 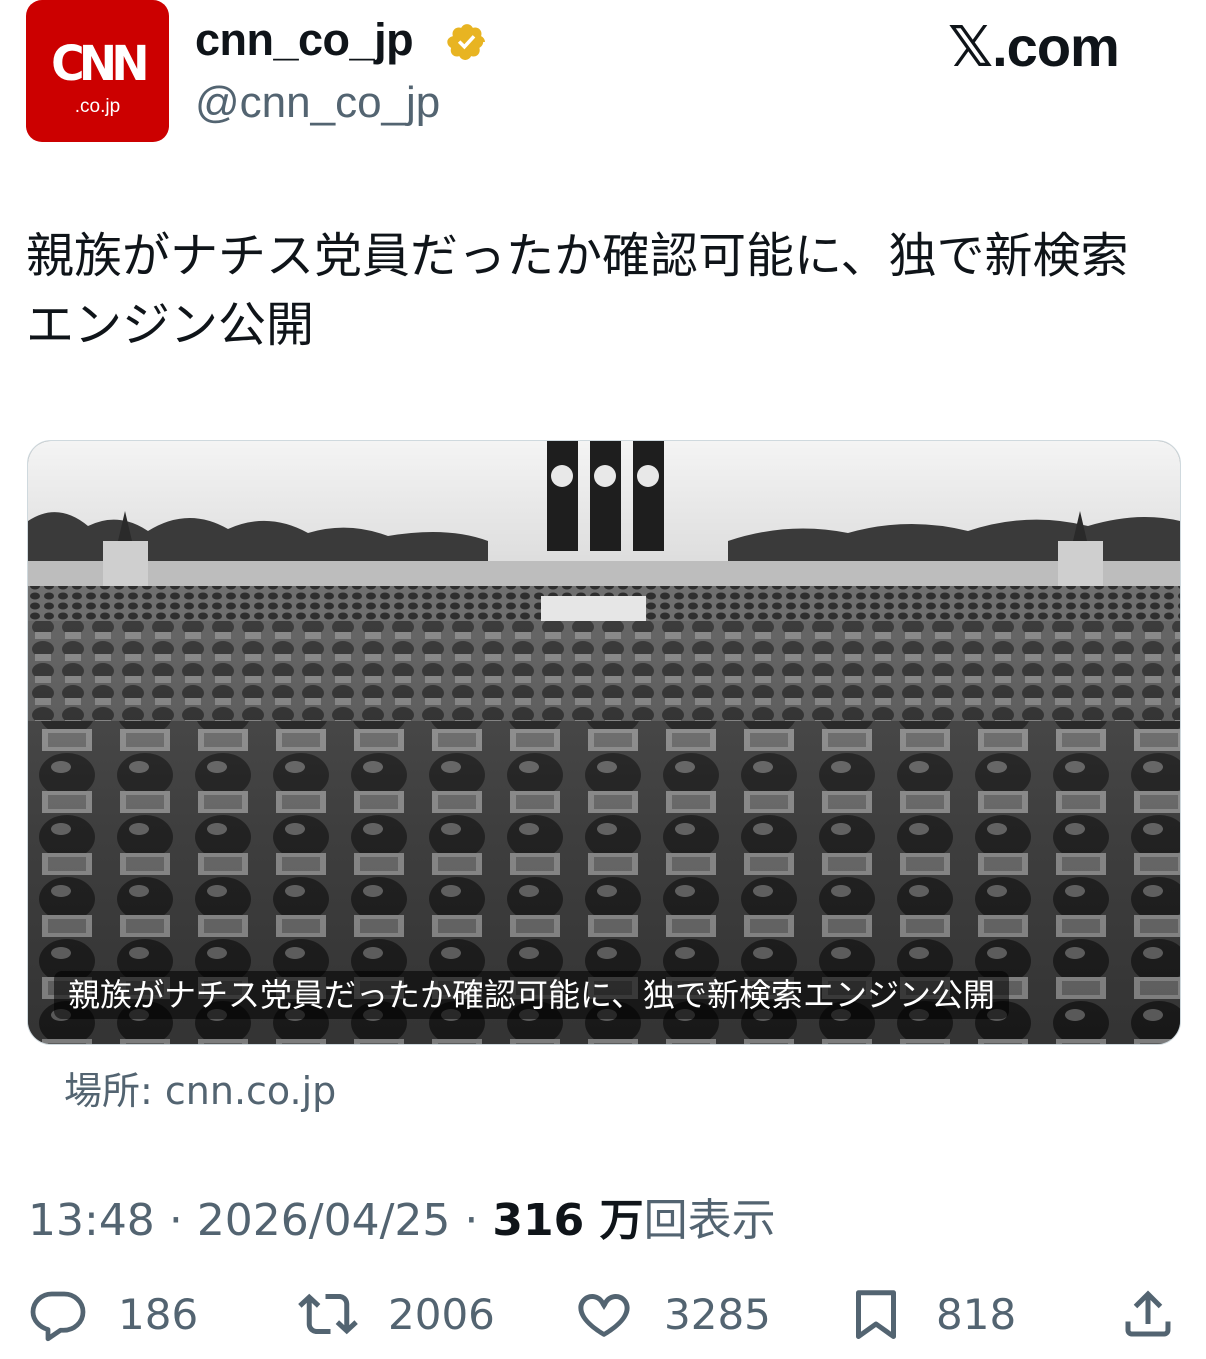 What do you see at coordinates (441, 1314) in the screenshot?
I see `retweet-count: 2006` at bounding box center [441, 1314].